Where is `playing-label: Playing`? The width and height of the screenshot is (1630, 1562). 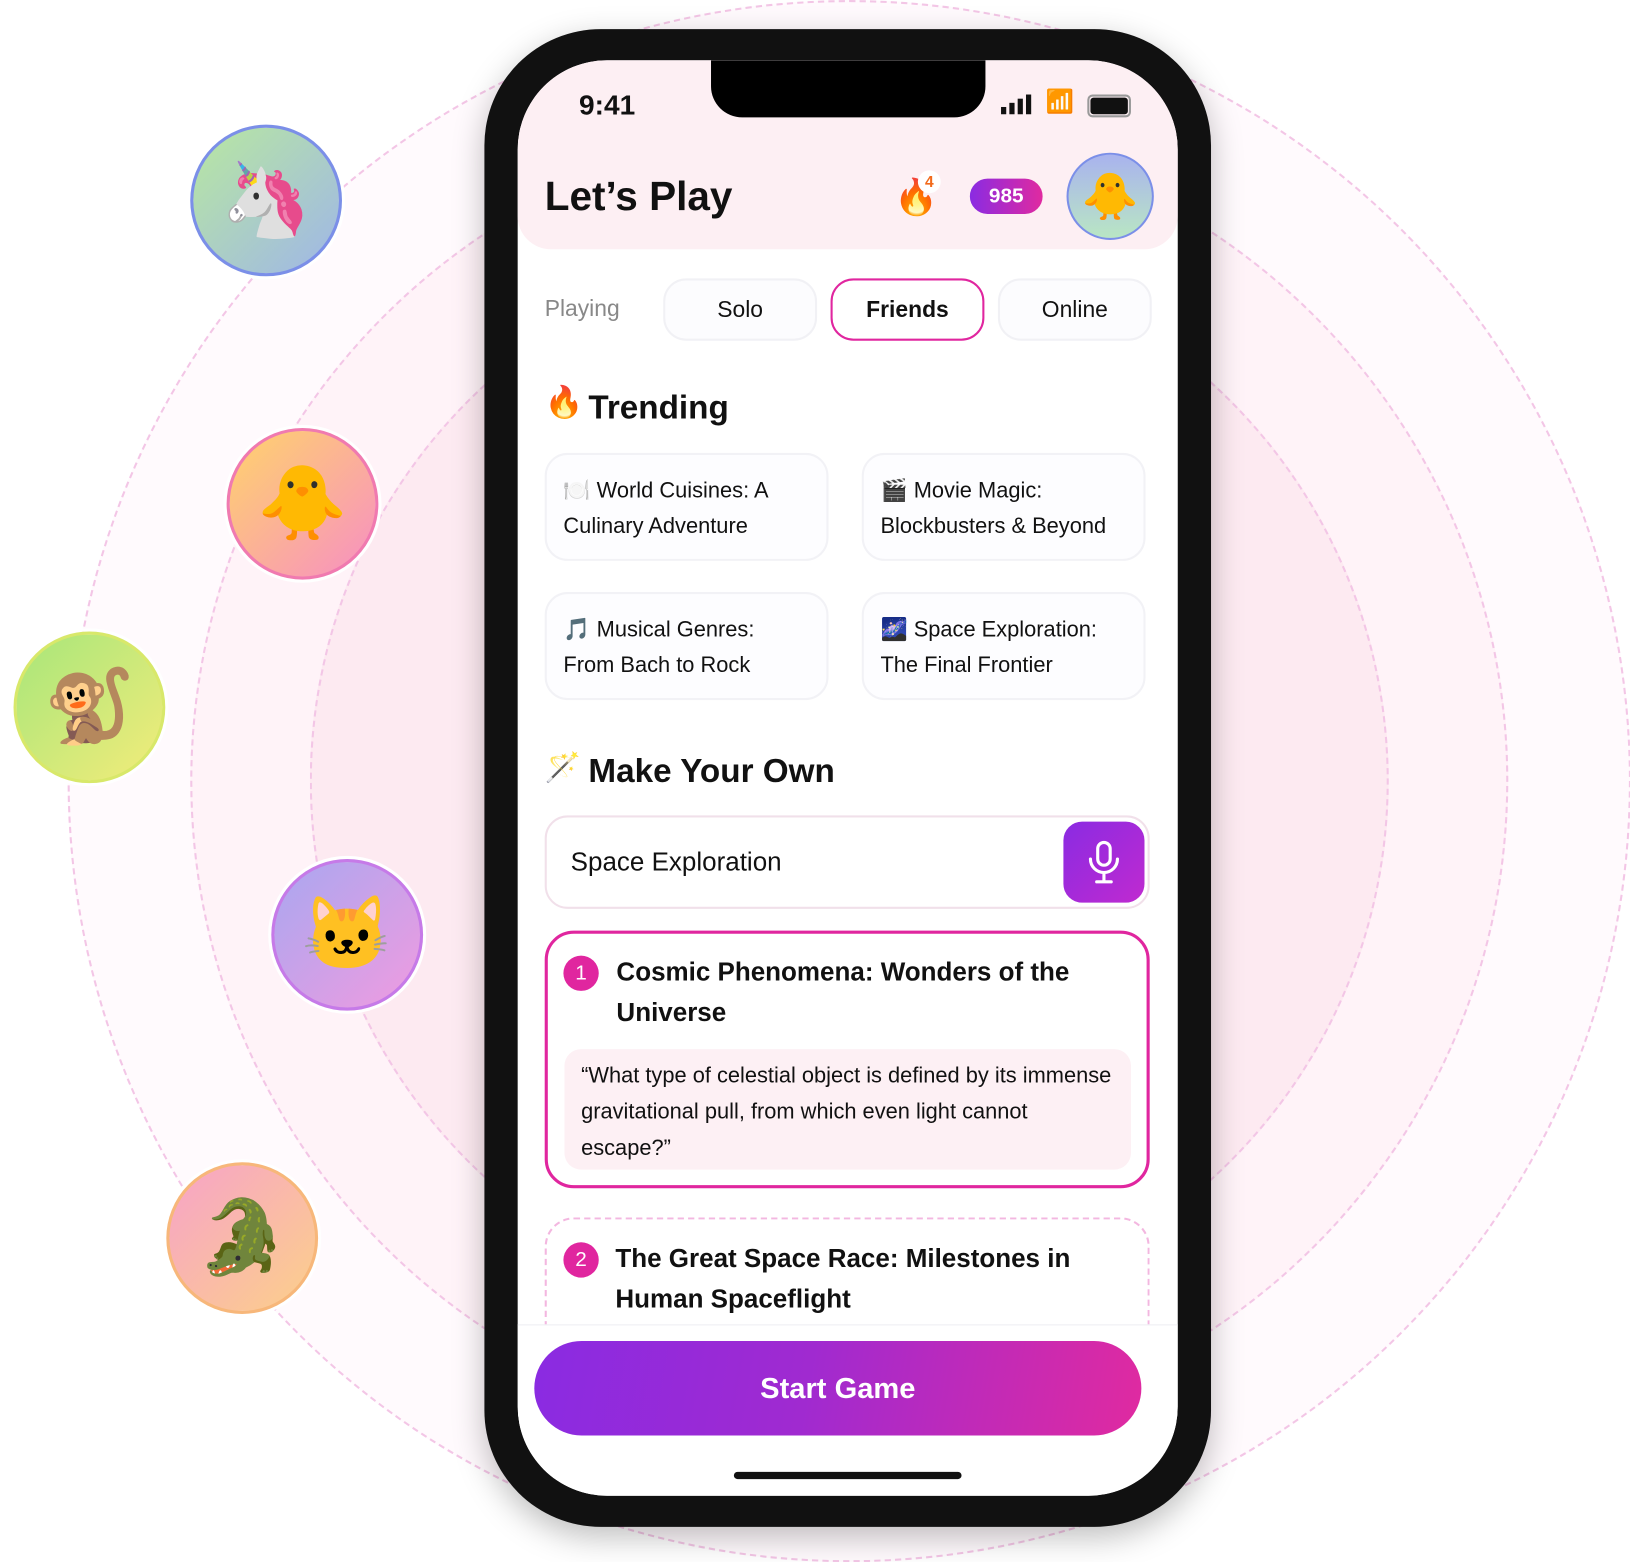 playing-label: Playing is located at coordinates (582, 307).